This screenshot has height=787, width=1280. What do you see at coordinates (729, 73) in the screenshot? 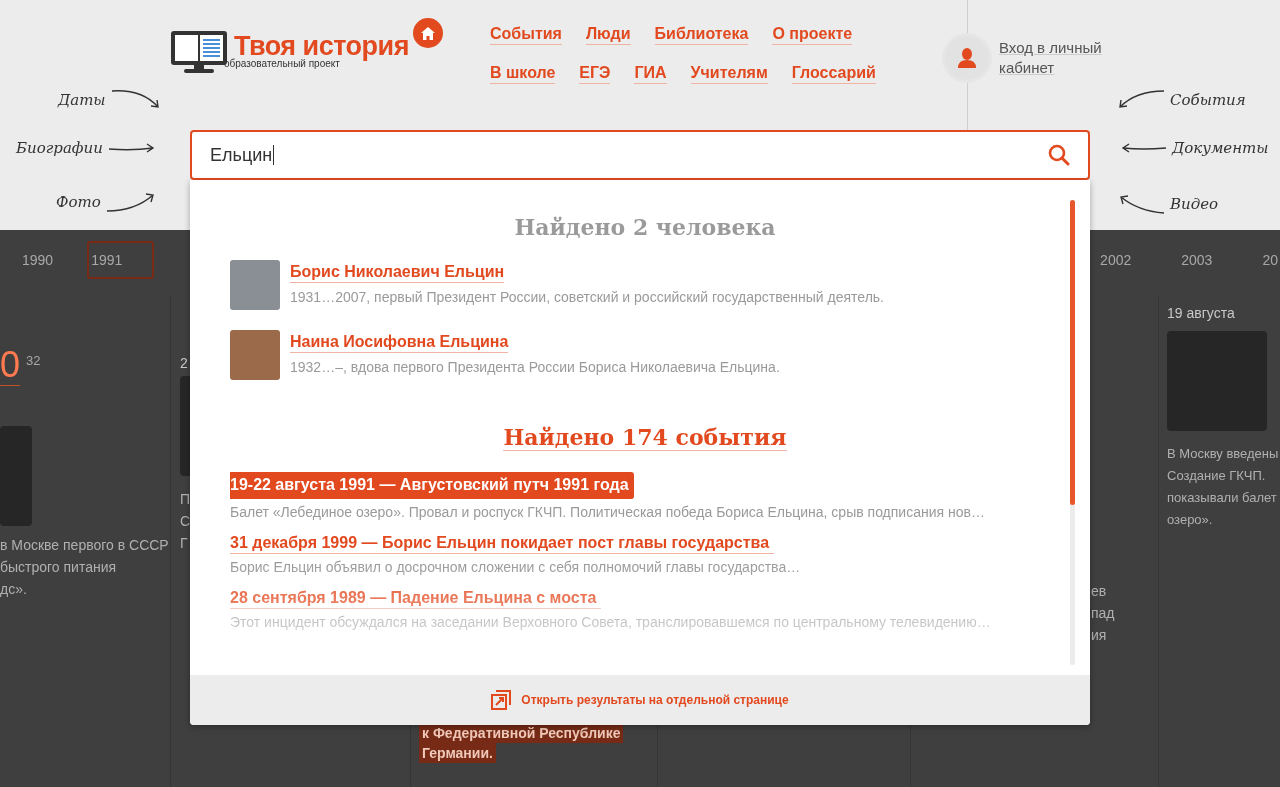
I see `nav-link: Учителям` at bounding box center [729, 73].